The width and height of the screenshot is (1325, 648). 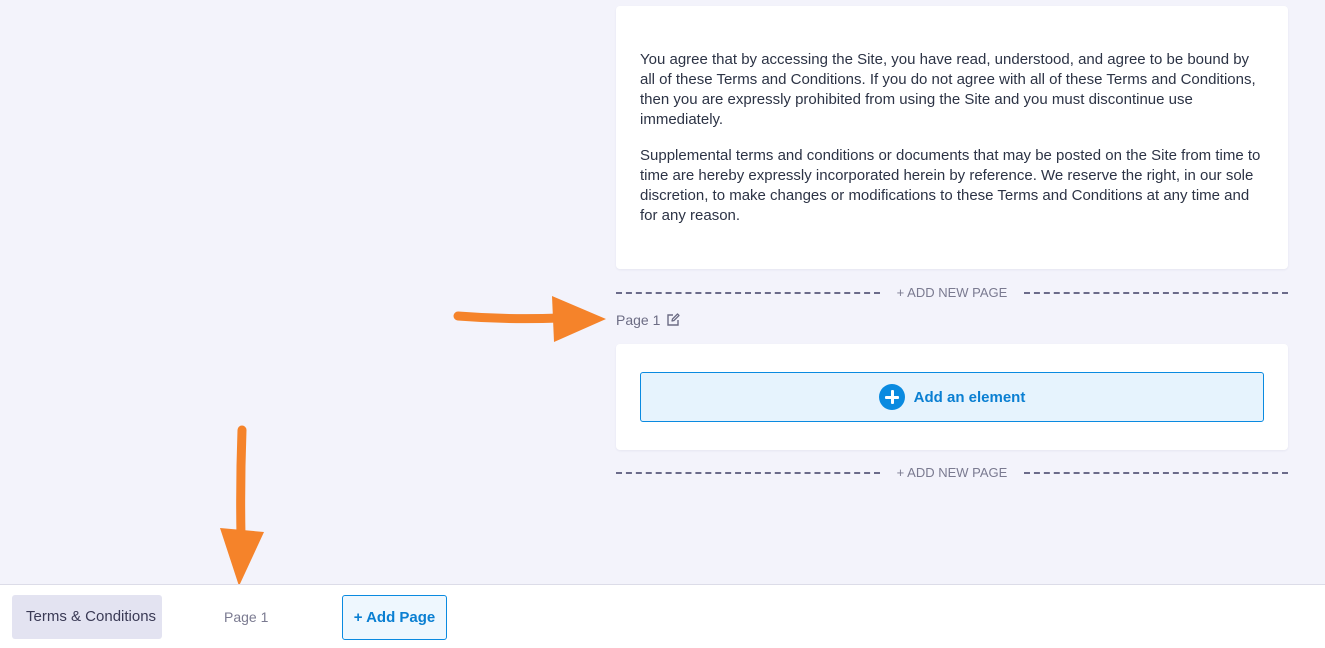 What do you see at coordinates (246, 617) in the screenshot?
I see `tab-page-1: Page 1` at bounding box center [246, 617].